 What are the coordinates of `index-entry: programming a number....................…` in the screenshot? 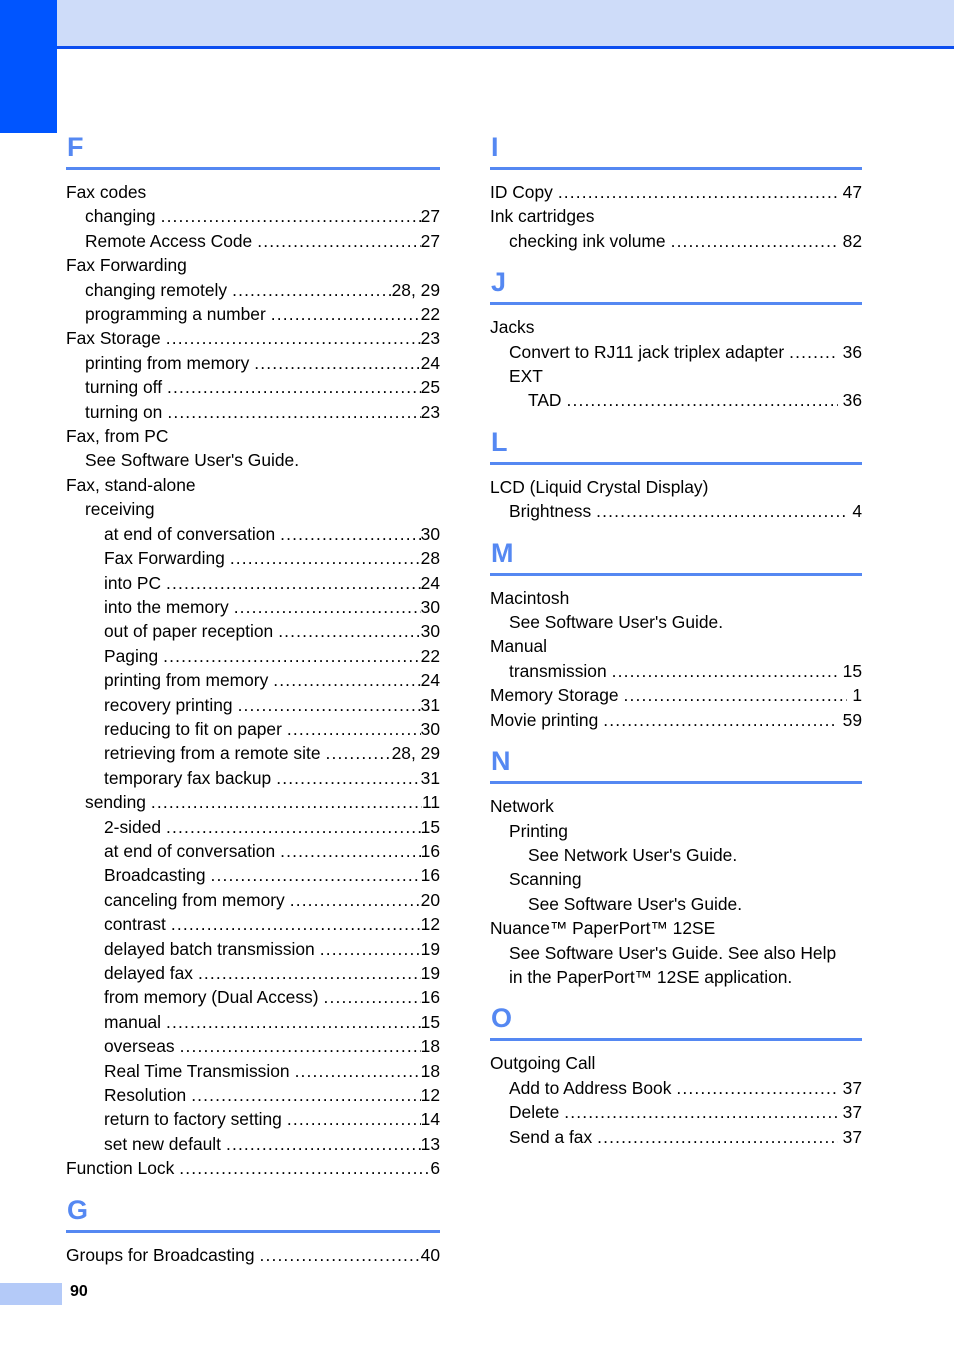 It's located at (253, 314).